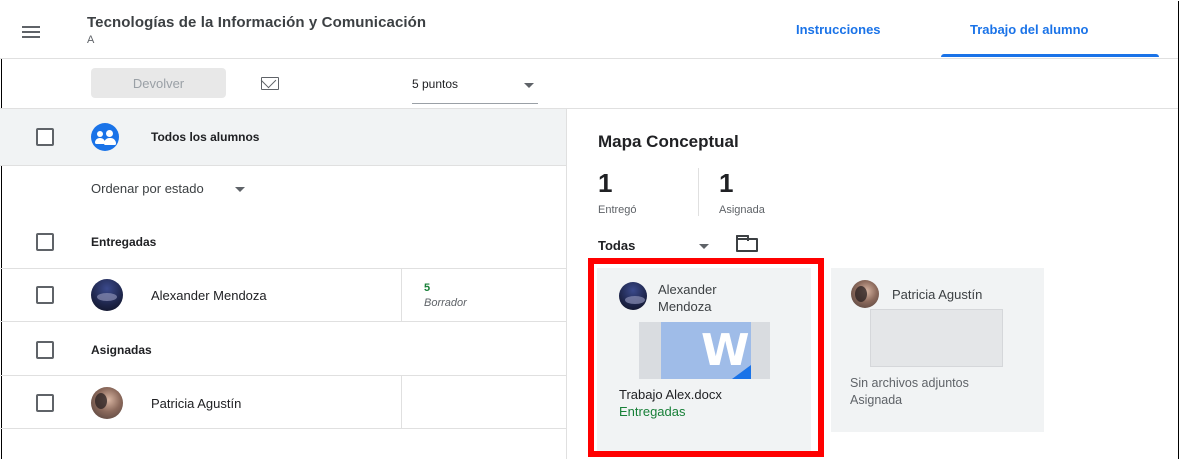  I want to click on card-student-name: Patricia Agustín, so click(937, 294).